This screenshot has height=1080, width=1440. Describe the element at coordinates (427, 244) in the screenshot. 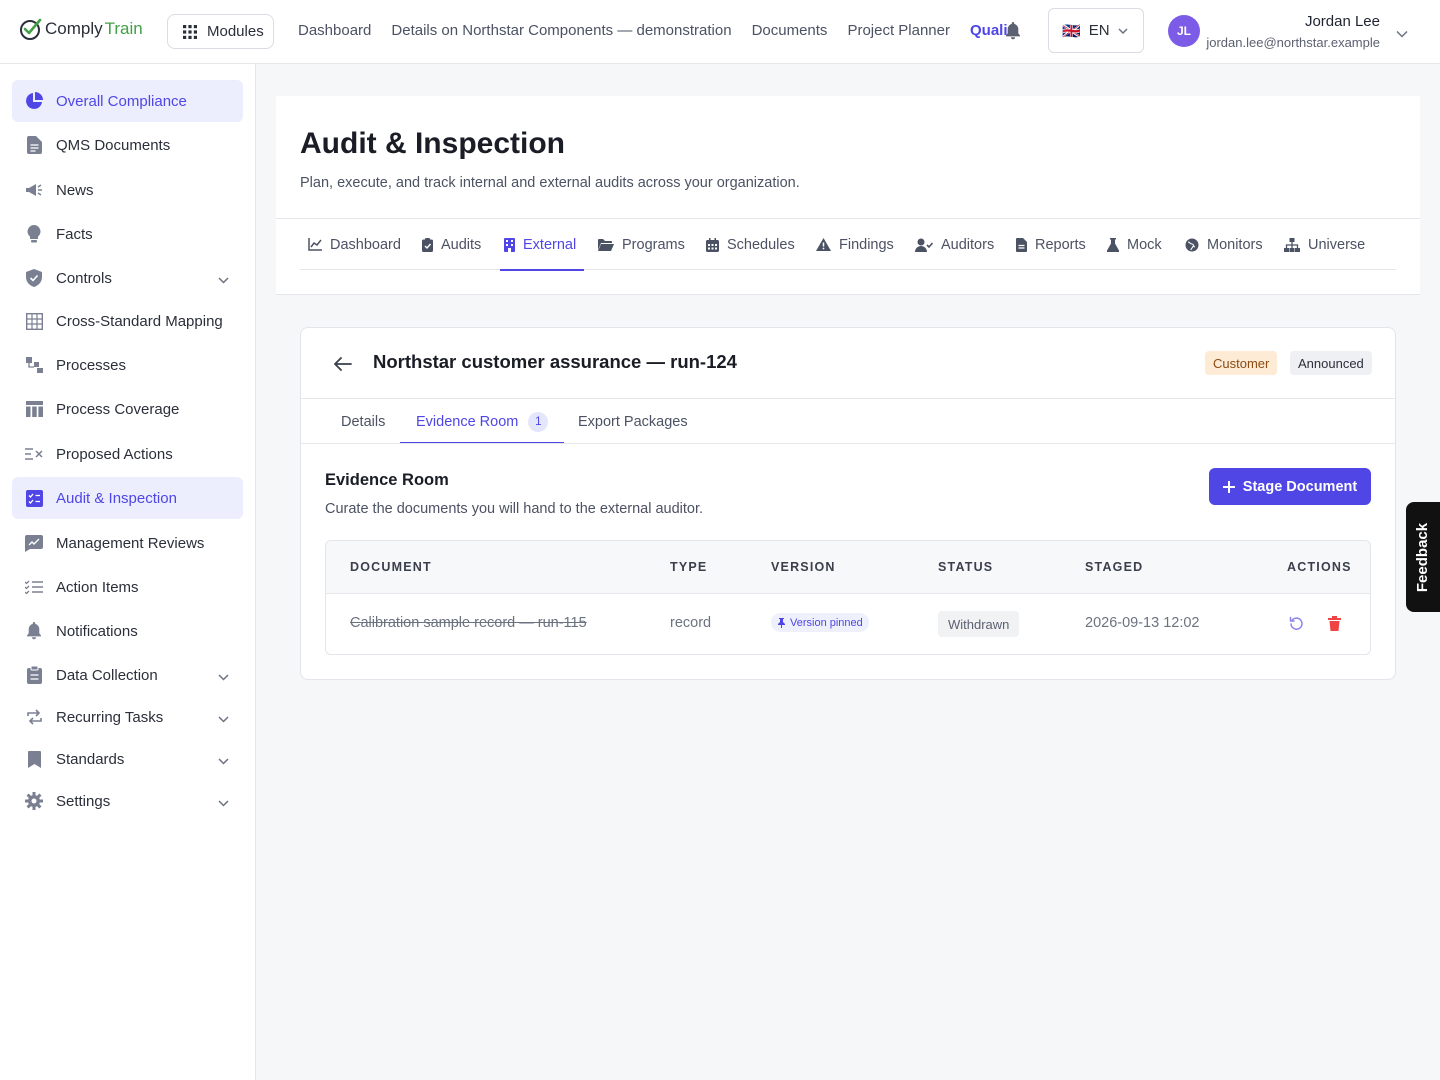

I see `clipboard-check-icon` at that location.